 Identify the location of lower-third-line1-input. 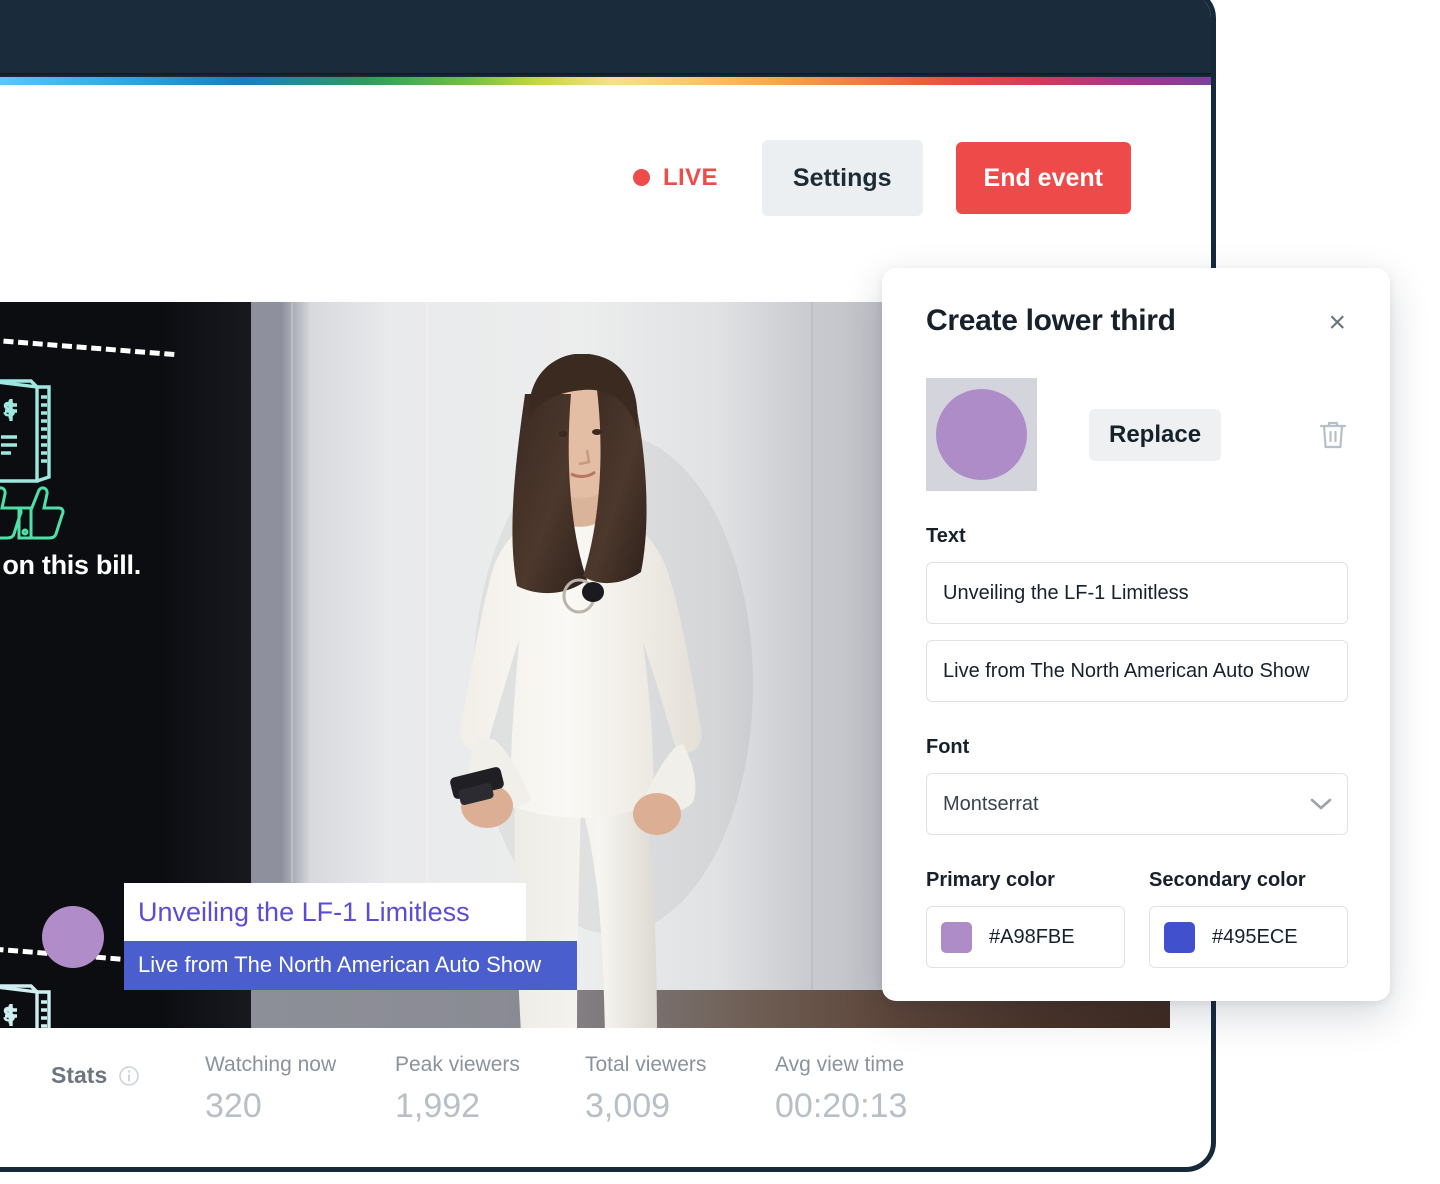
(1137, 593).